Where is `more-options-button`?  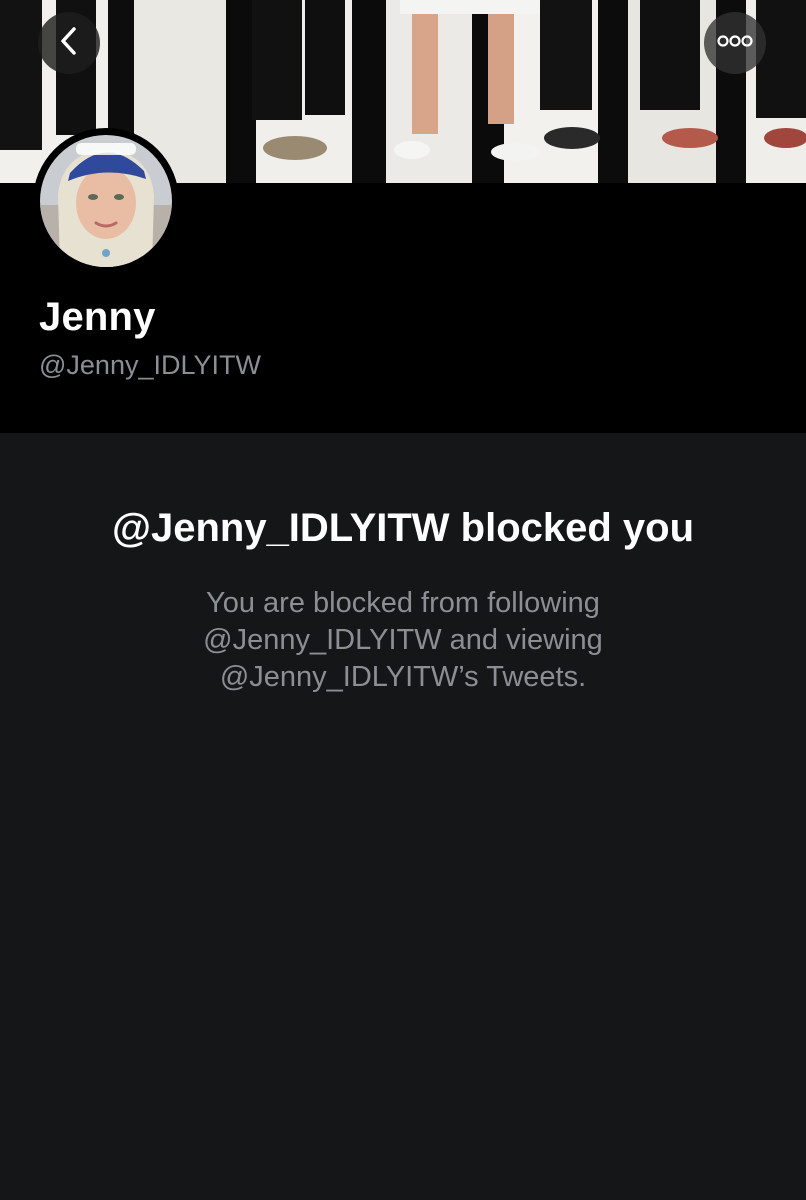
more-options-button is located at coordinates (735, 43).